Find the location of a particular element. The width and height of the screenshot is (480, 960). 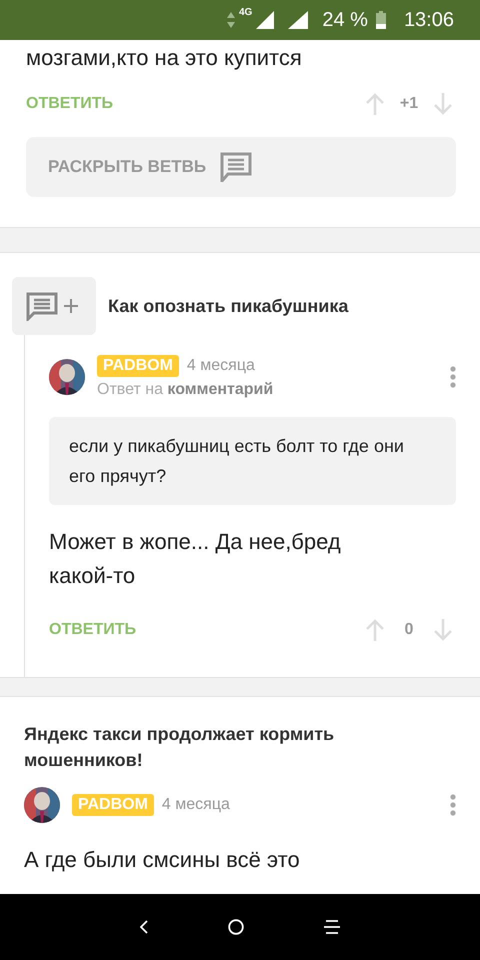

add-comment-button is located at coordinates (54, 306).